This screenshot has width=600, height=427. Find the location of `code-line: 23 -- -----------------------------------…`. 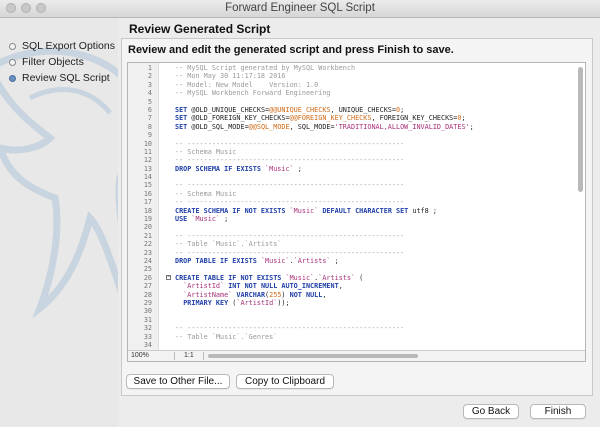

code-line: 23 -- -----------------------------------… is located at coordinates (355, 253).